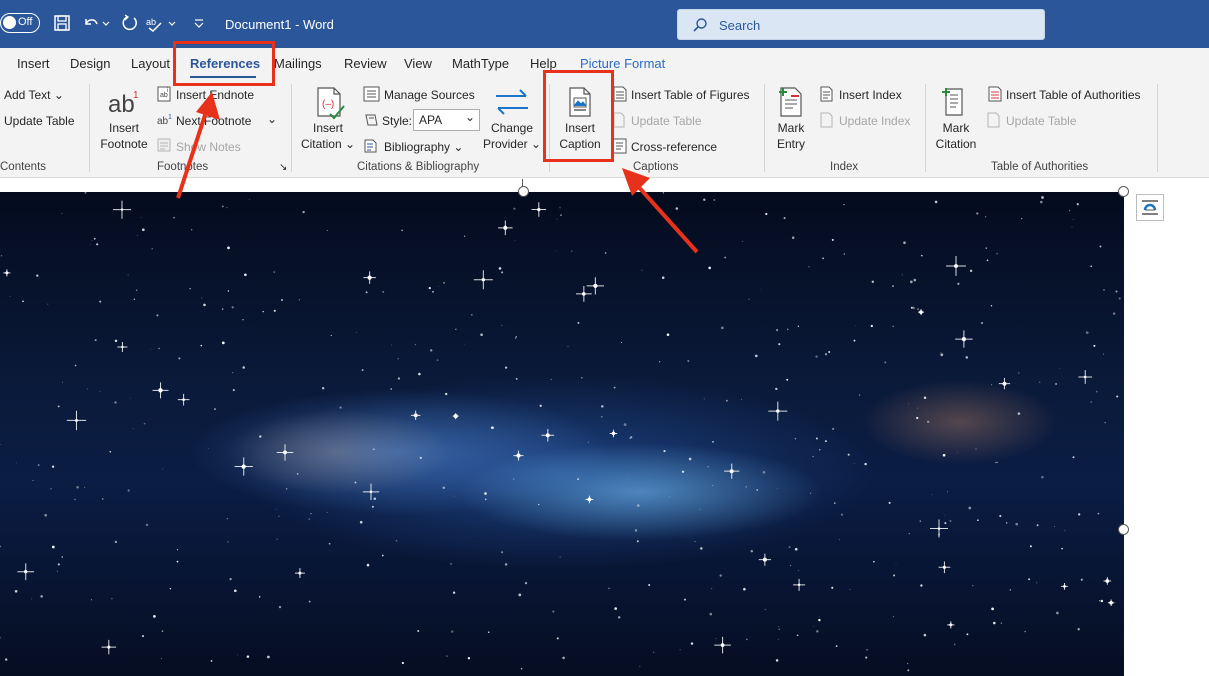  I want to click on tab-help: Help, so click(543, 63).